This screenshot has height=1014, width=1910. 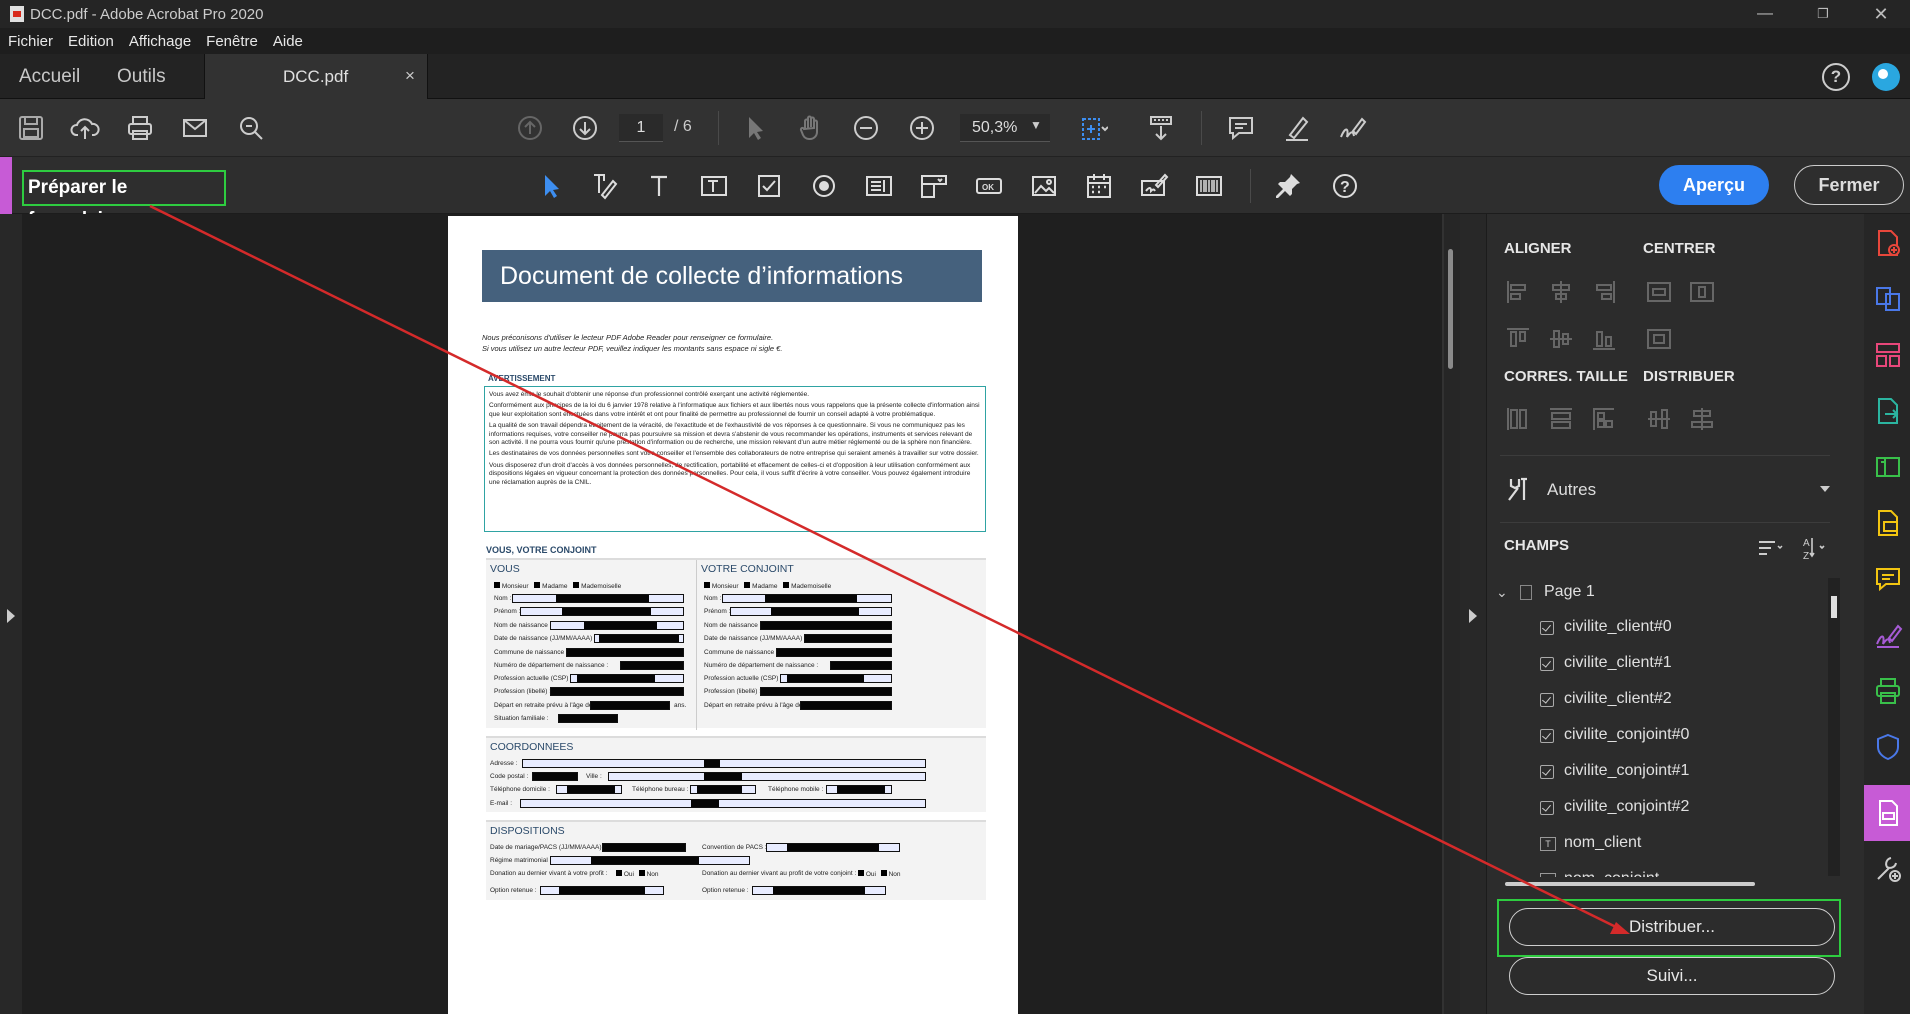 I want to click on match-width-icon, so click(x=1518, y=419).